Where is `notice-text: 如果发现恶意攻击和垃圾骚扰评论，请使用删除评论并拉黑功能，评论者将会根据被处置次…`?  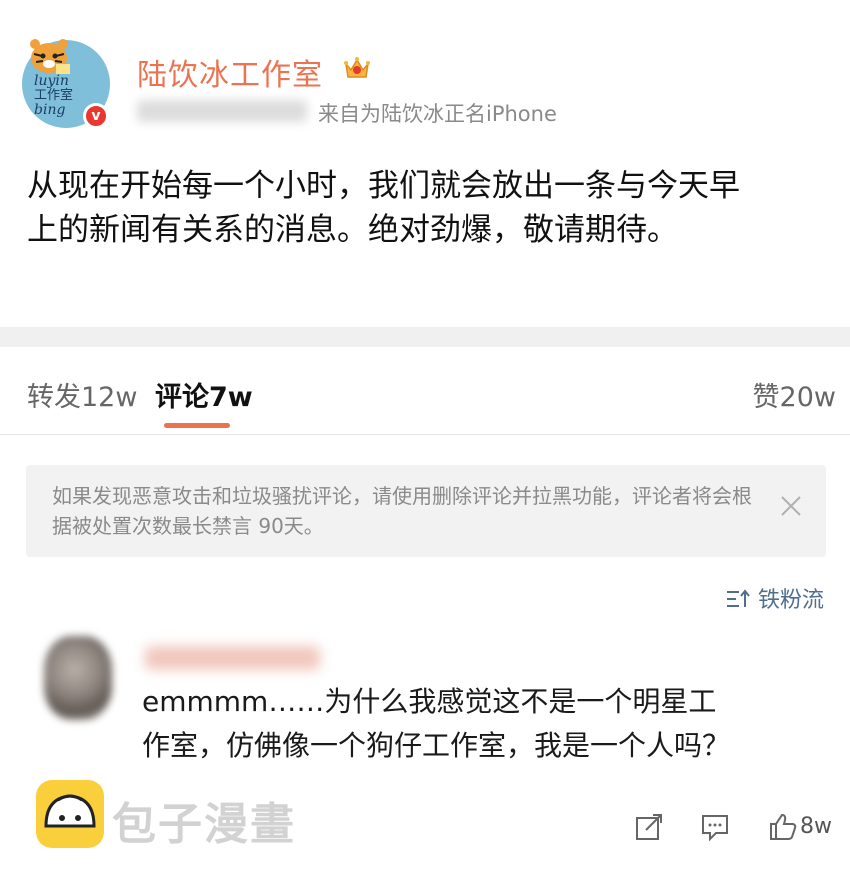
notice-text: 如果发现恶意攻击和垃圾骚扰评论，请使用删除评论并拉黑功能，评论者将会根据被处置次… is located at coordinates (402, 511).